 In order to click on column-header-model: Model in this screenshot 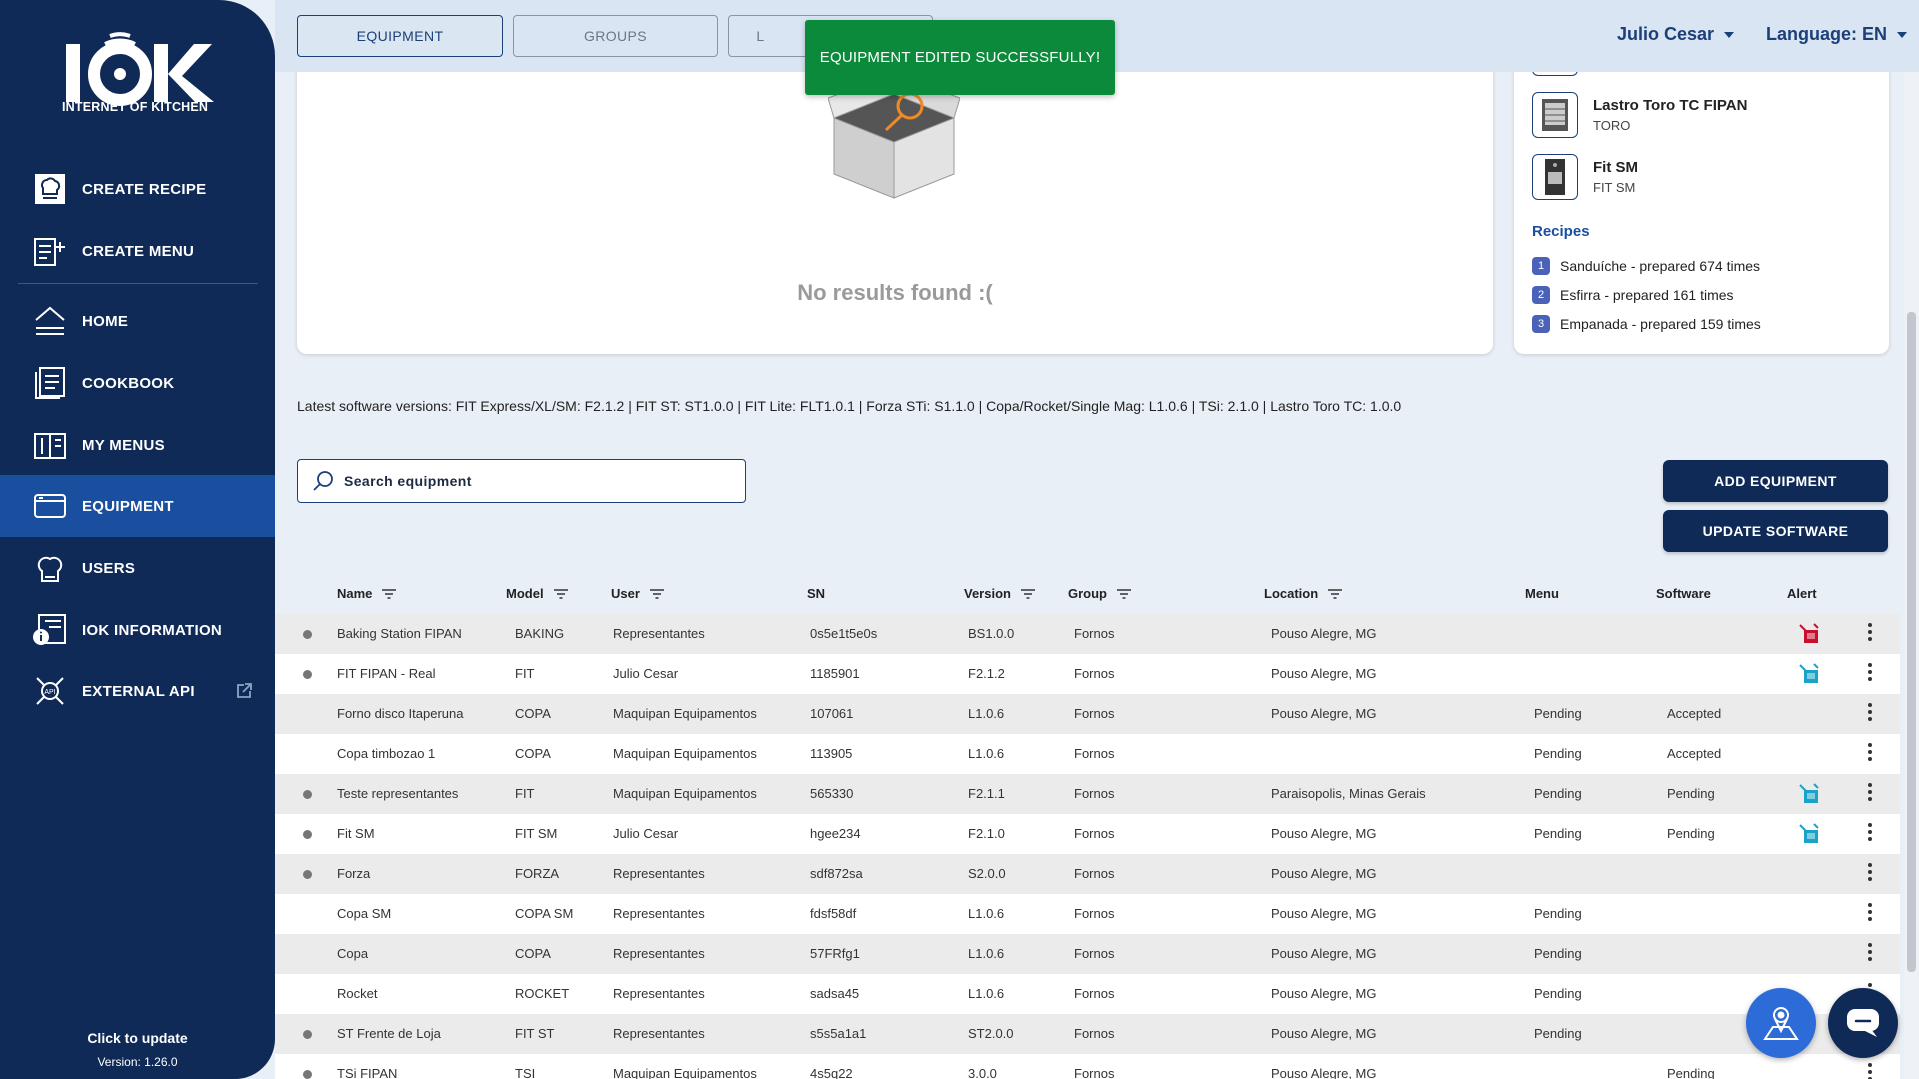, I will do `click(537, 593)`.